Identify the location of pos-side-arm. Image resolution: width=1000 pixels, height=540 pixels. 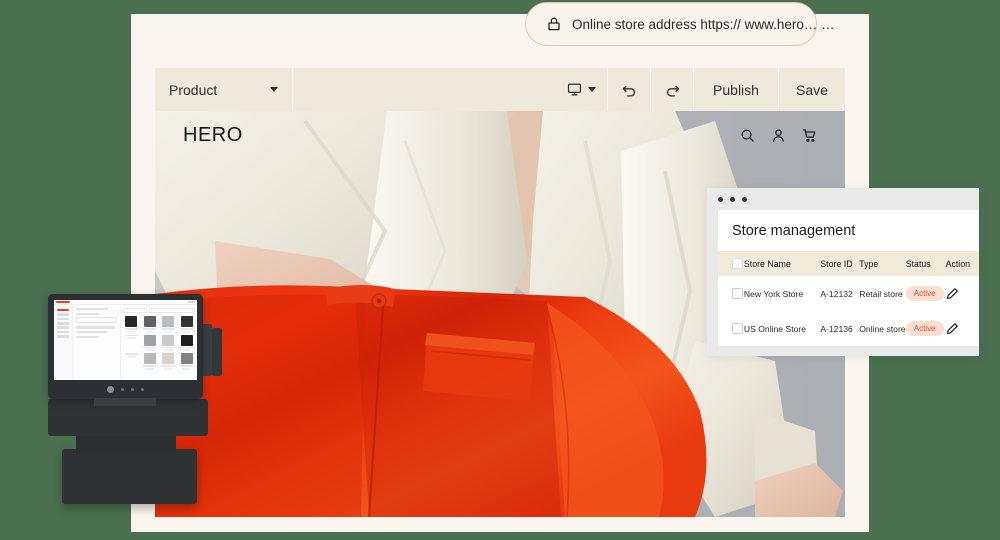
(207, 350).